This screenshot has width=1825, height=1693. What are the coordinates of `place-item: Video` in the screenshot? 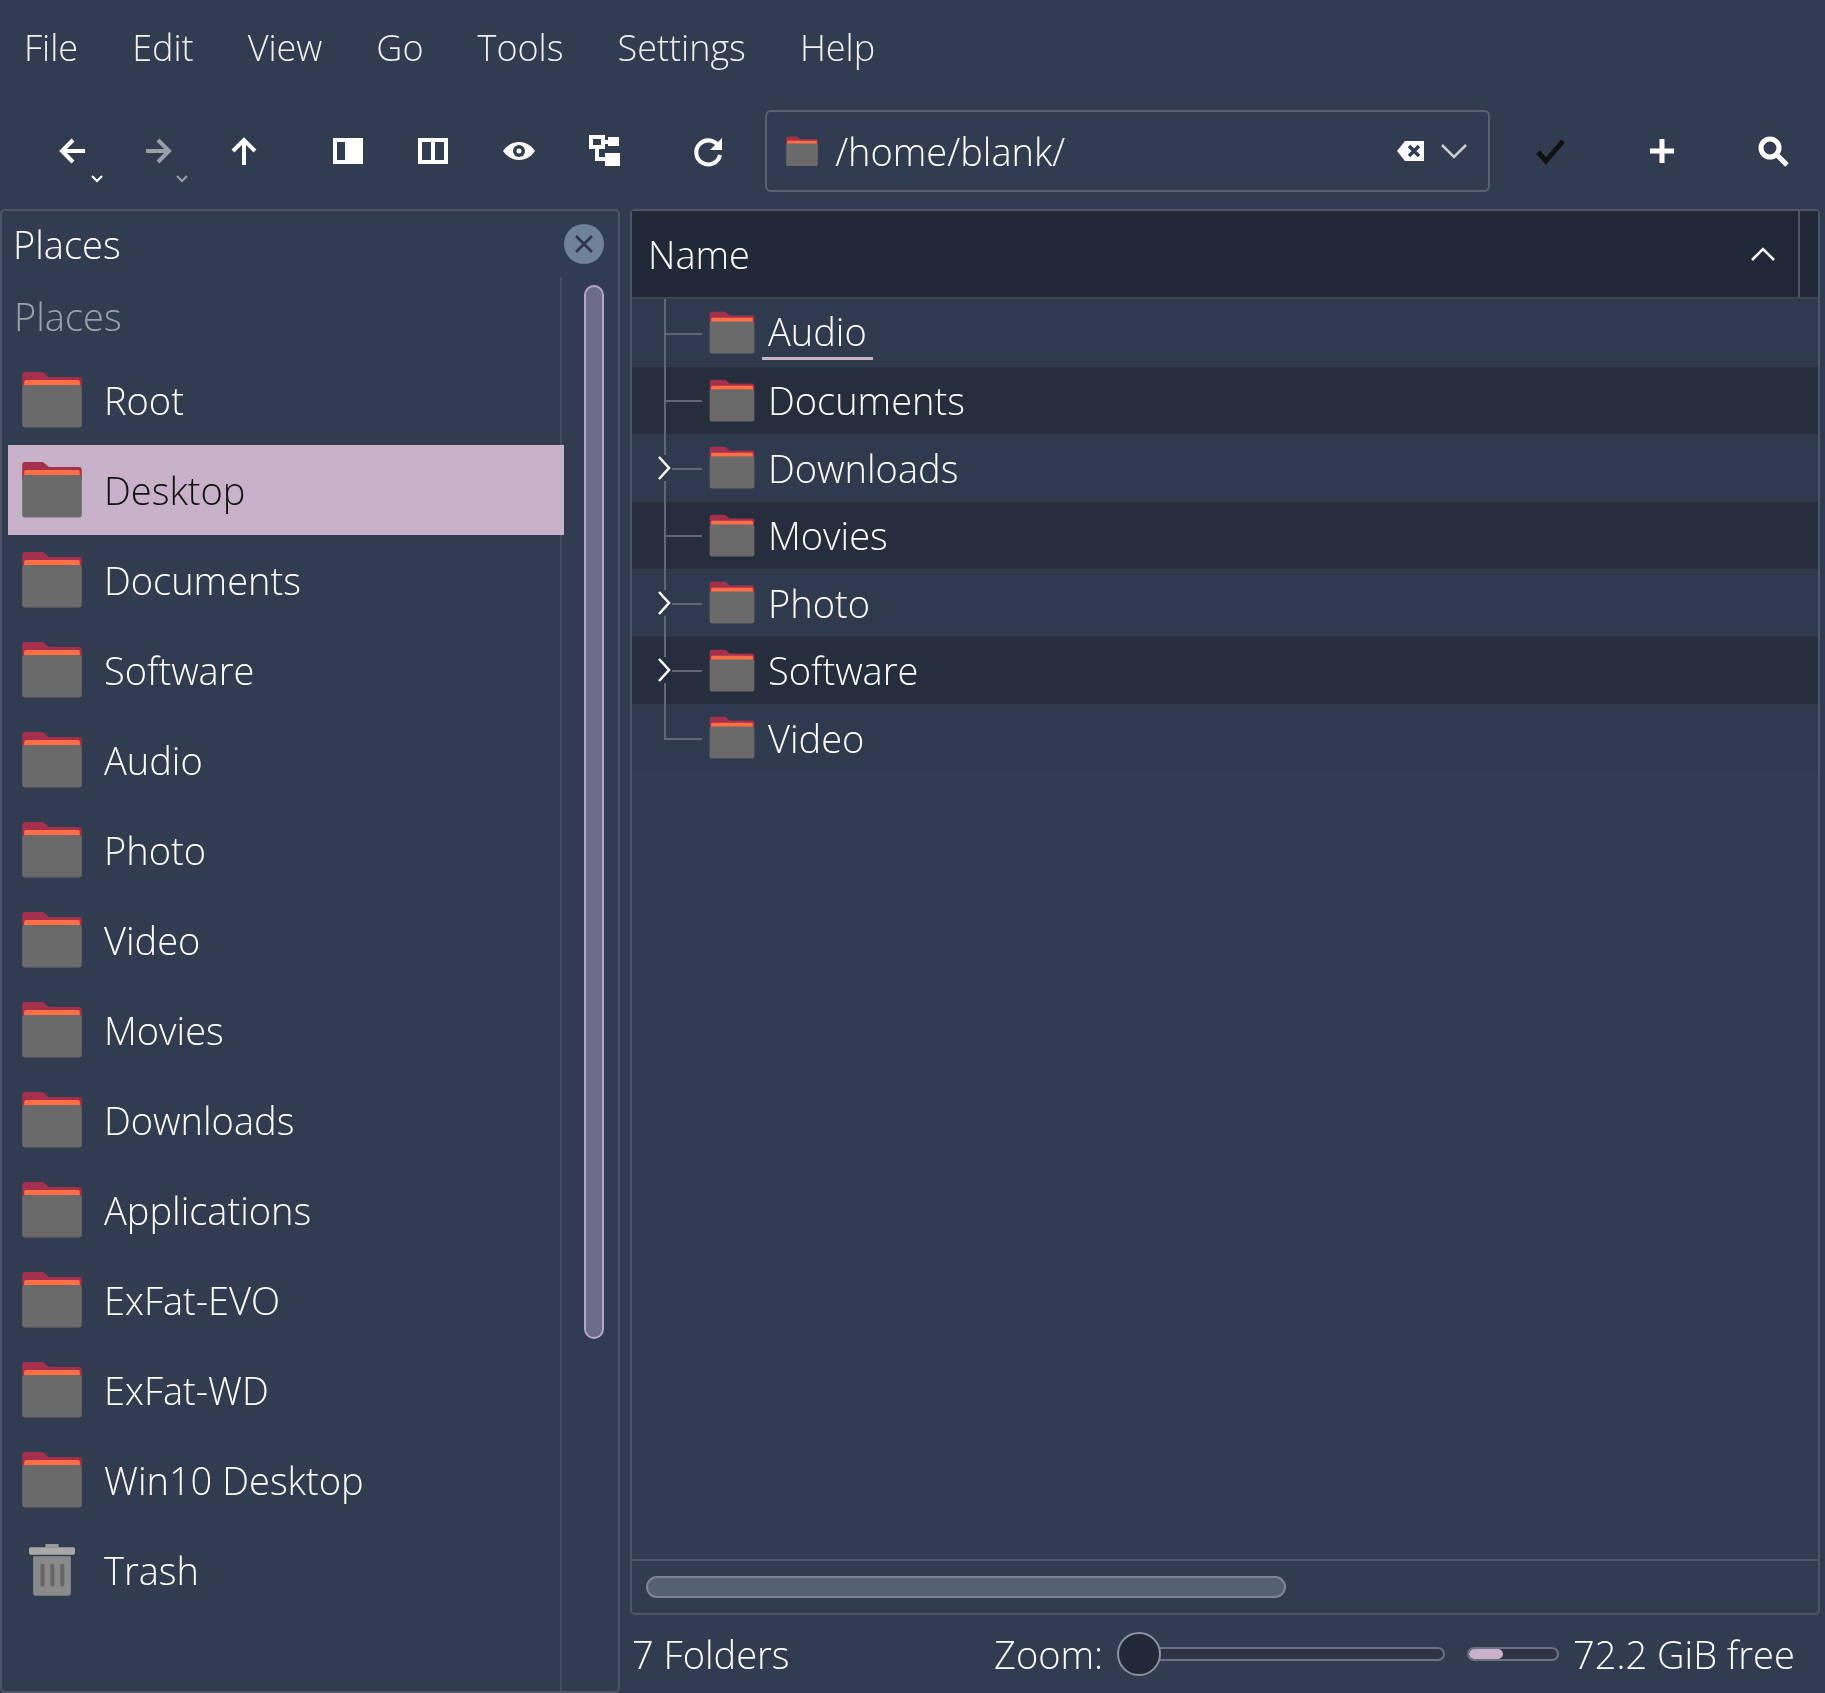 It's located at (286, 940).